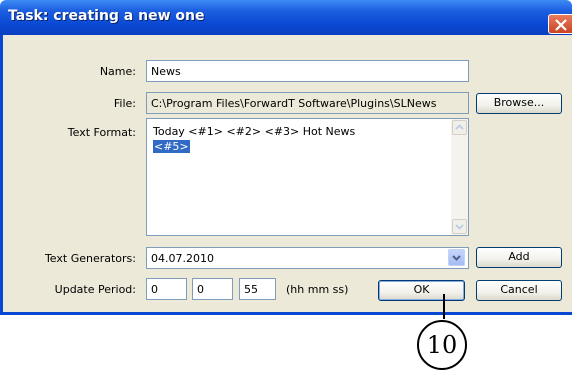 Image resolution: width=572 pixels, height=371 pixels. I want to click on scroll-up-icon, so click(459, 127).